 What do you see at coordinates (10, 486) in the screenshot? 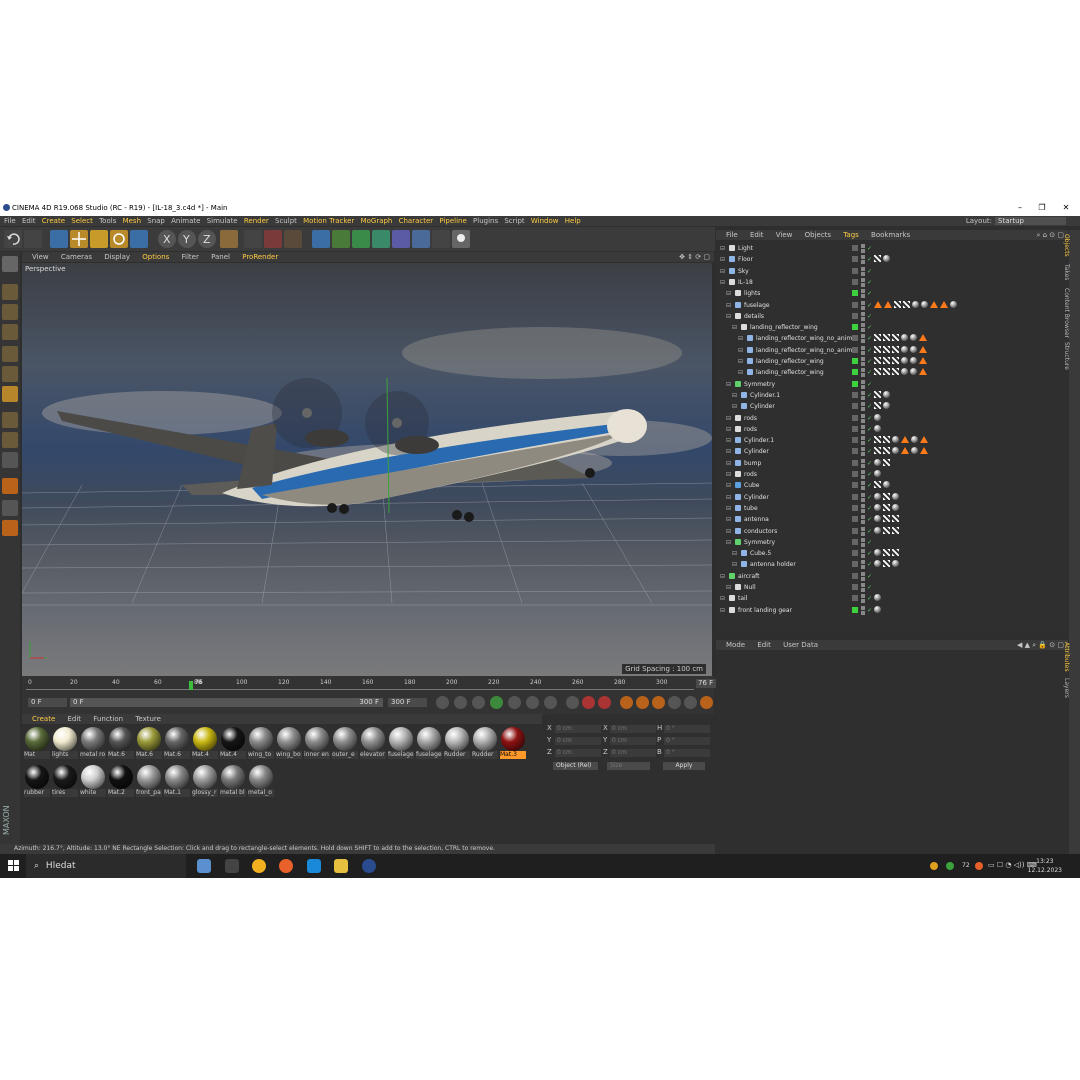
I see `magnet-icon` at bounding box center [10, 486].